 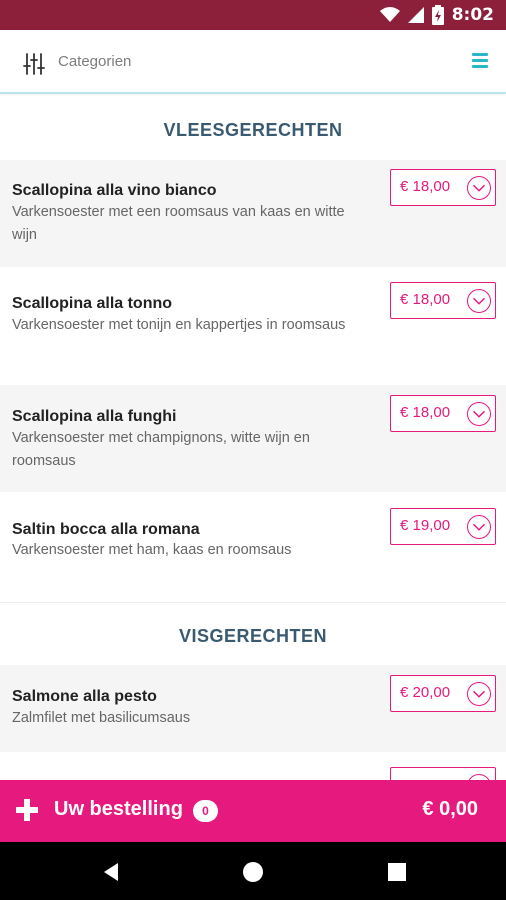 I want to click on section-title: VISGERECHTEN, so click(x=253, y=636).